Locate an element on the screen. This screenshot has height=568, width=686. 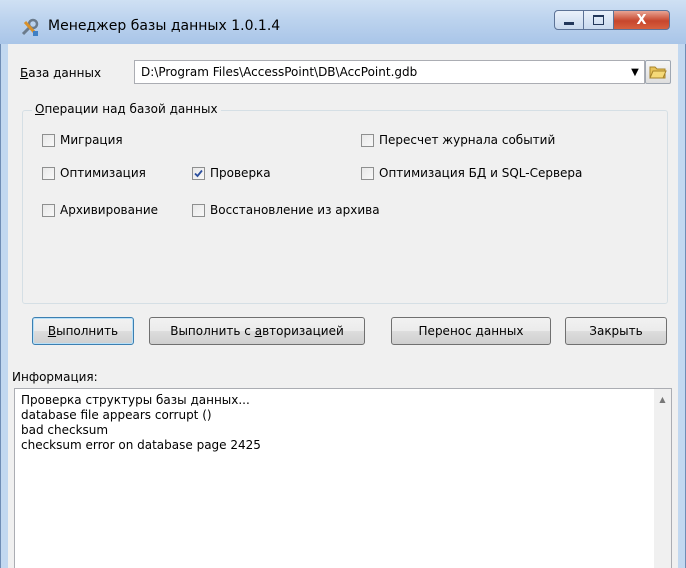
close-button: Закрыть is located at coordinates (616, 331).